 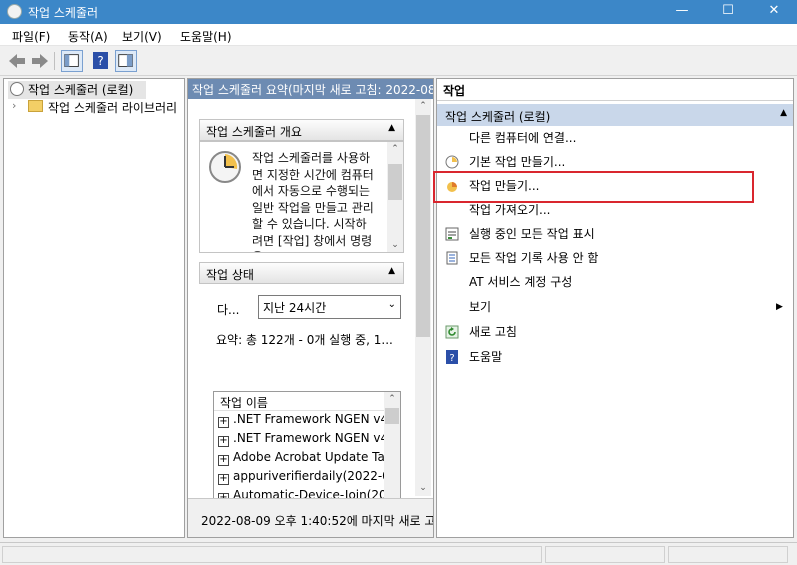 What do you see at coordinates (299, 401) in the screenshot?
I see `task-list-header: 작업 이름` at bounding box center [299, 401].